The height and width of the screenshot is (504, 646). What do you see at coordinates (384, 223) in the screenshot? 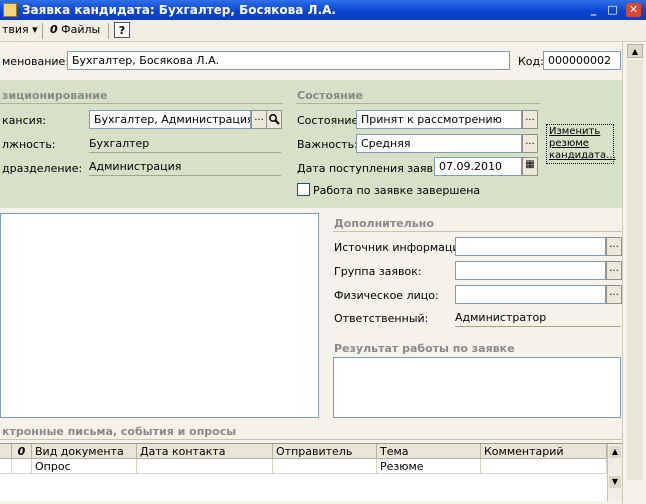
I see `additional-section-title: Дополнительно` at bounding box center [384, 223].